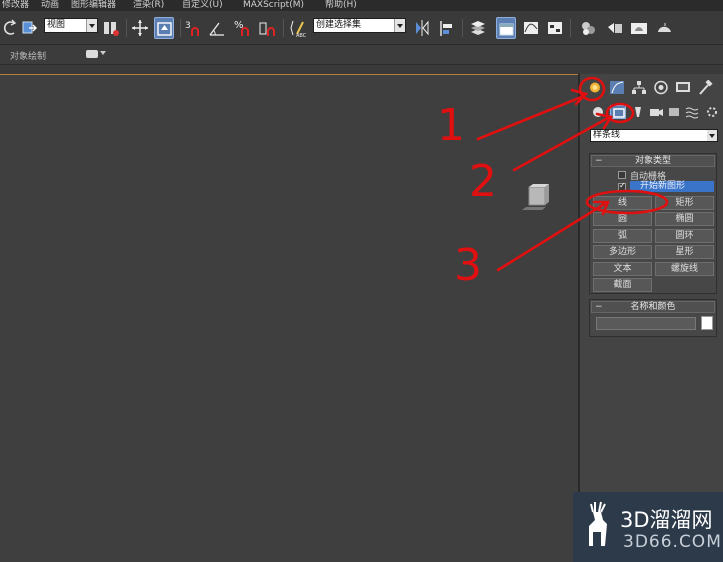 This screenshot has width=723, height=562. I want to click on undo-icon, so click(10, 28).